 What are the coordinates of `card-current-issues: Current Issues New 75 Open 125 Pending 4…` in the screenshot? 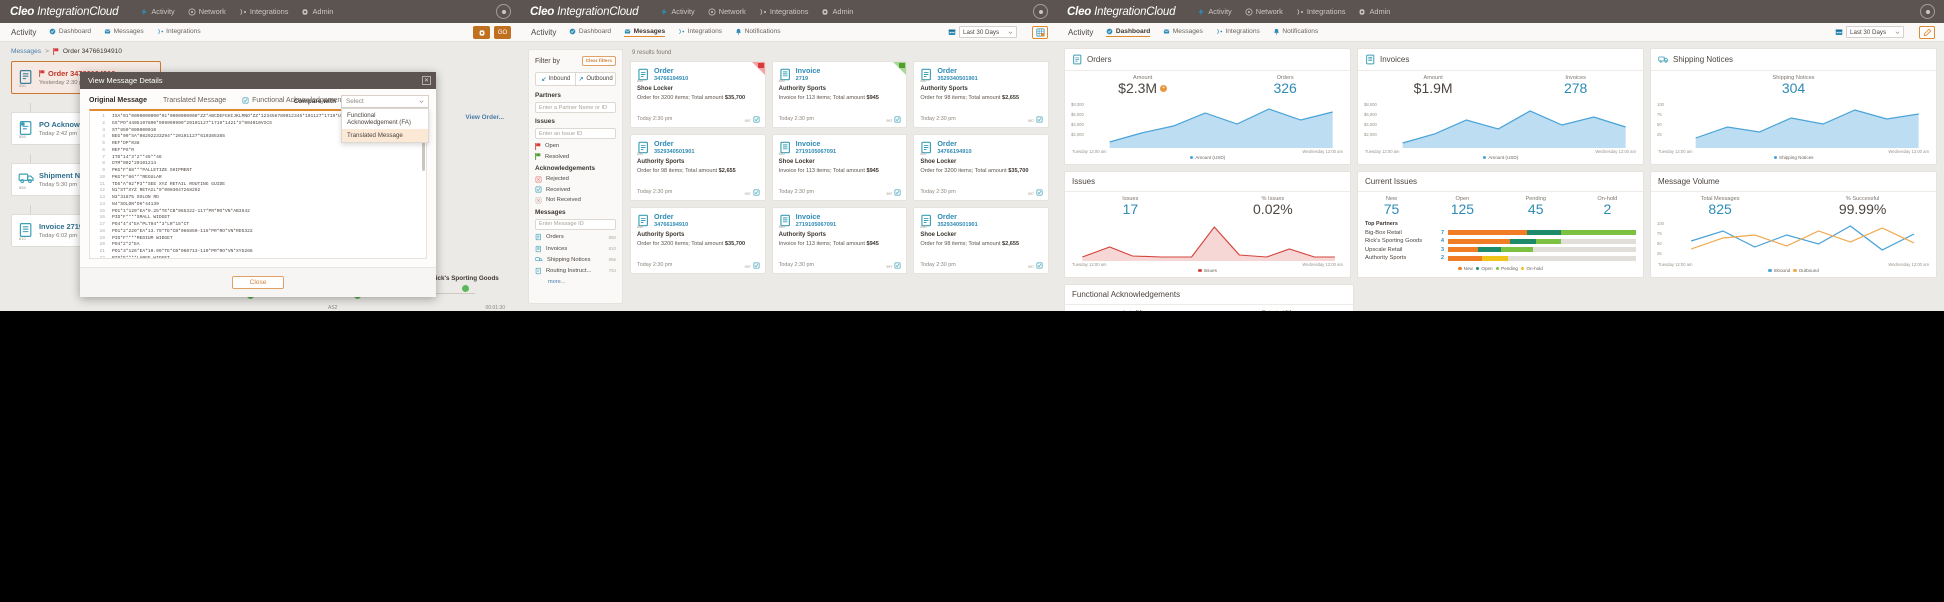 It's located at (1500, 224).